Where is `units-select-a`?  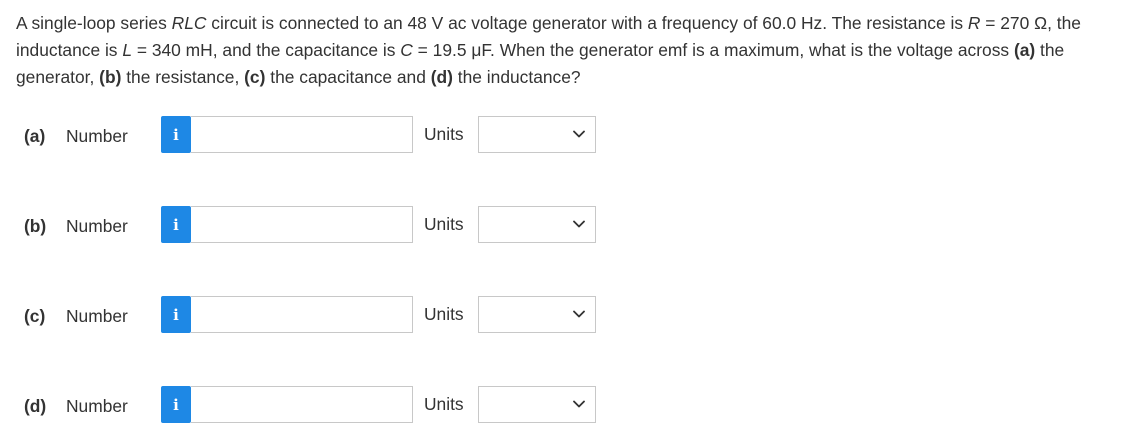
units-select-a is located at coordinates (537, 134).